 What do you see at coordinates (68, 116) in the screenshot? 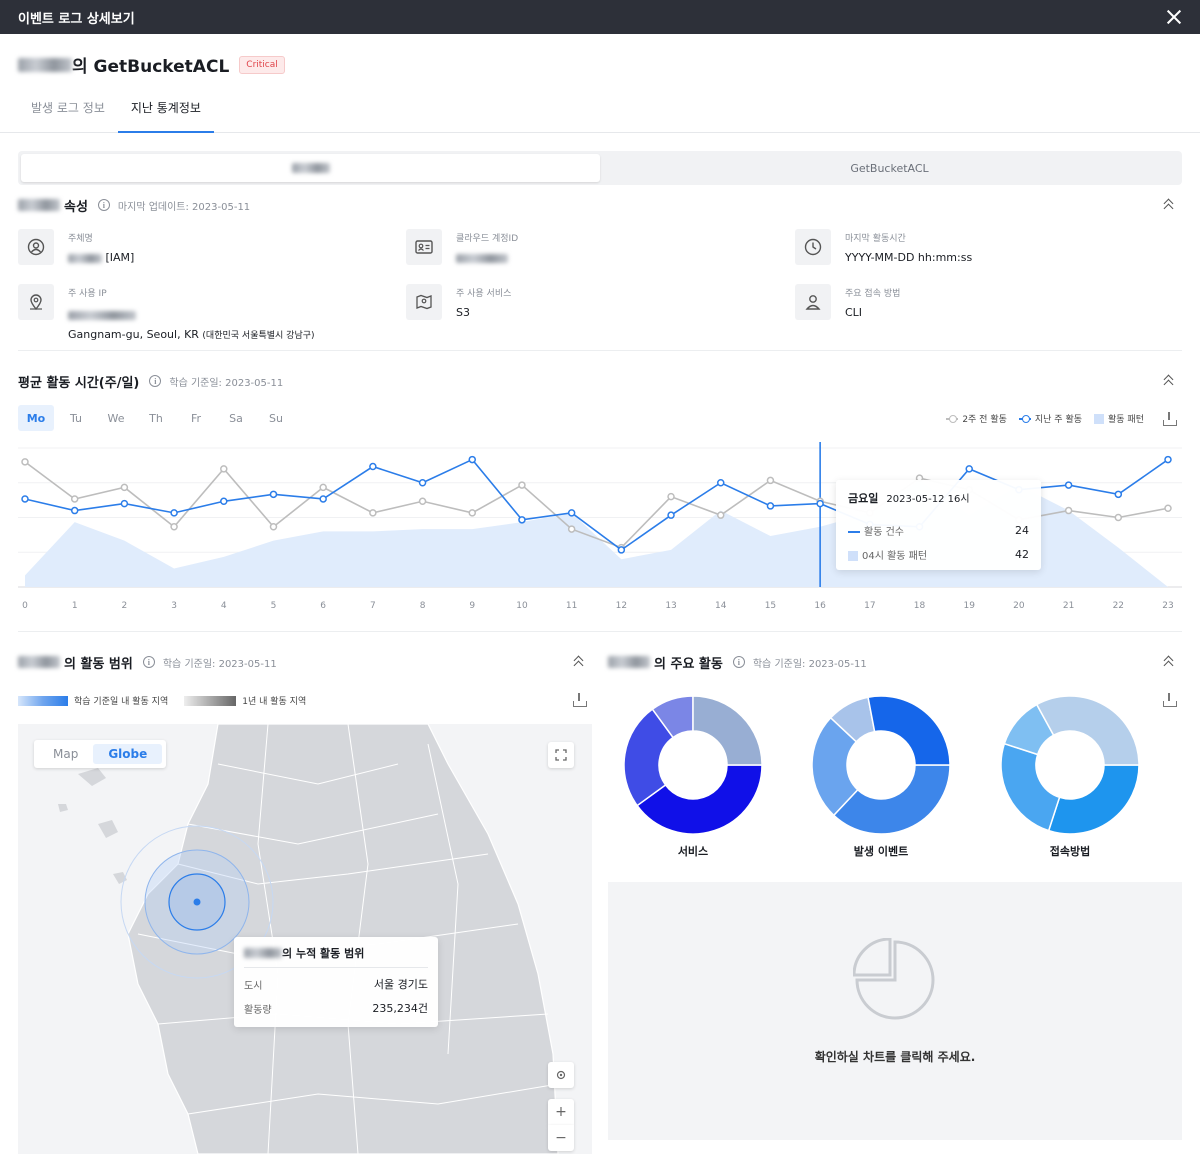
I see `tab-log-info: 발생 로그 정보` at bounding box center [68, 116].